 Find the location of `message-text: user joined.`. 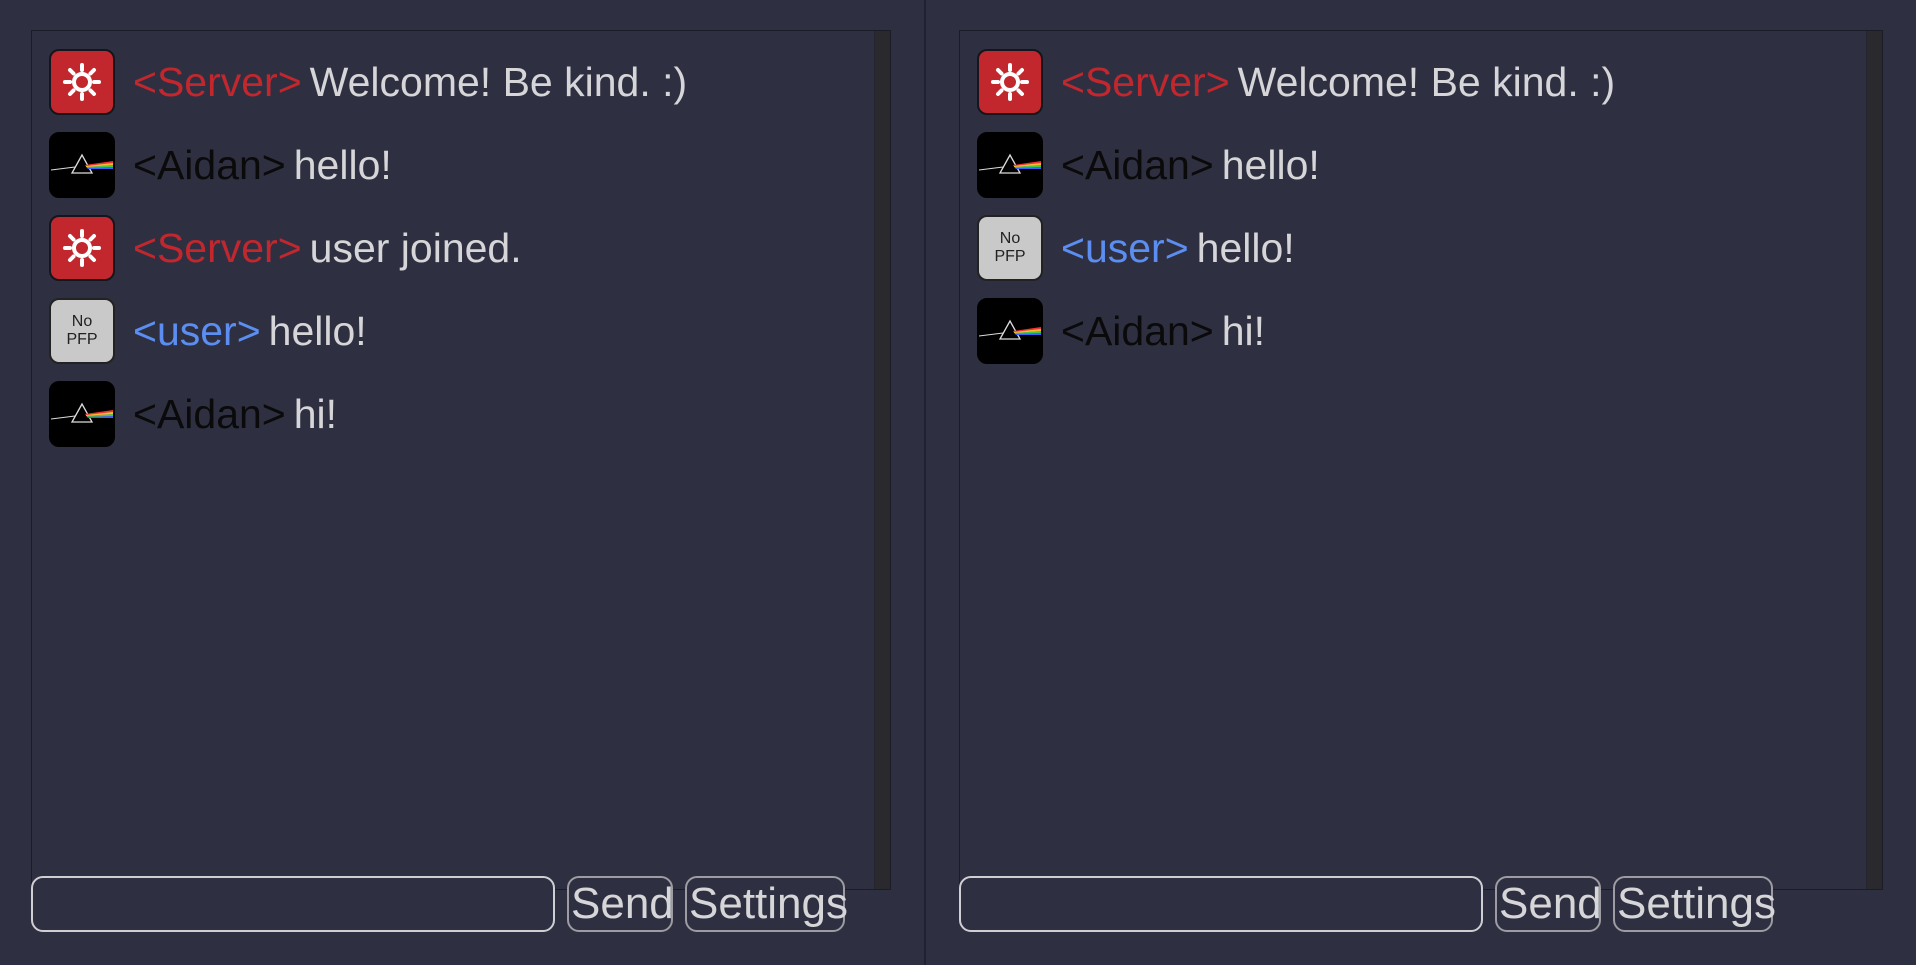

message-text: user joined. is located at coordinates (415, 247).